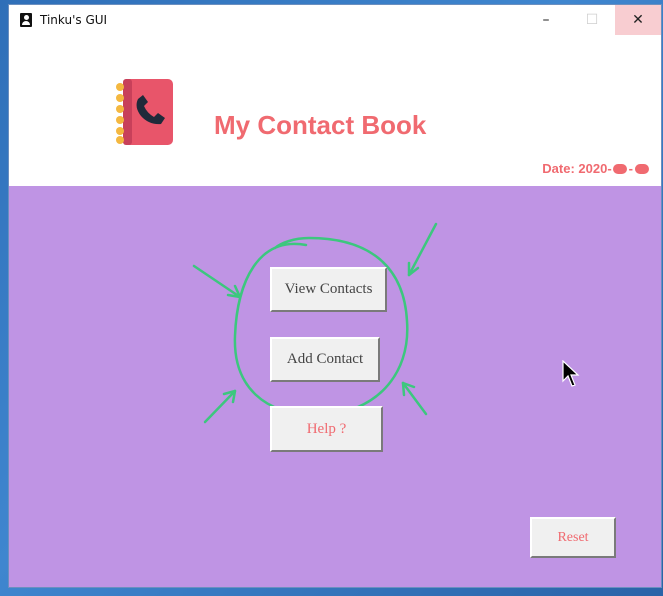 This screenshot has height=596, width=663. What do you see at coordinates (325, 359) in the screenshot?
I see `add-contact-button: Add Contact` at bounding box center [325, 359].